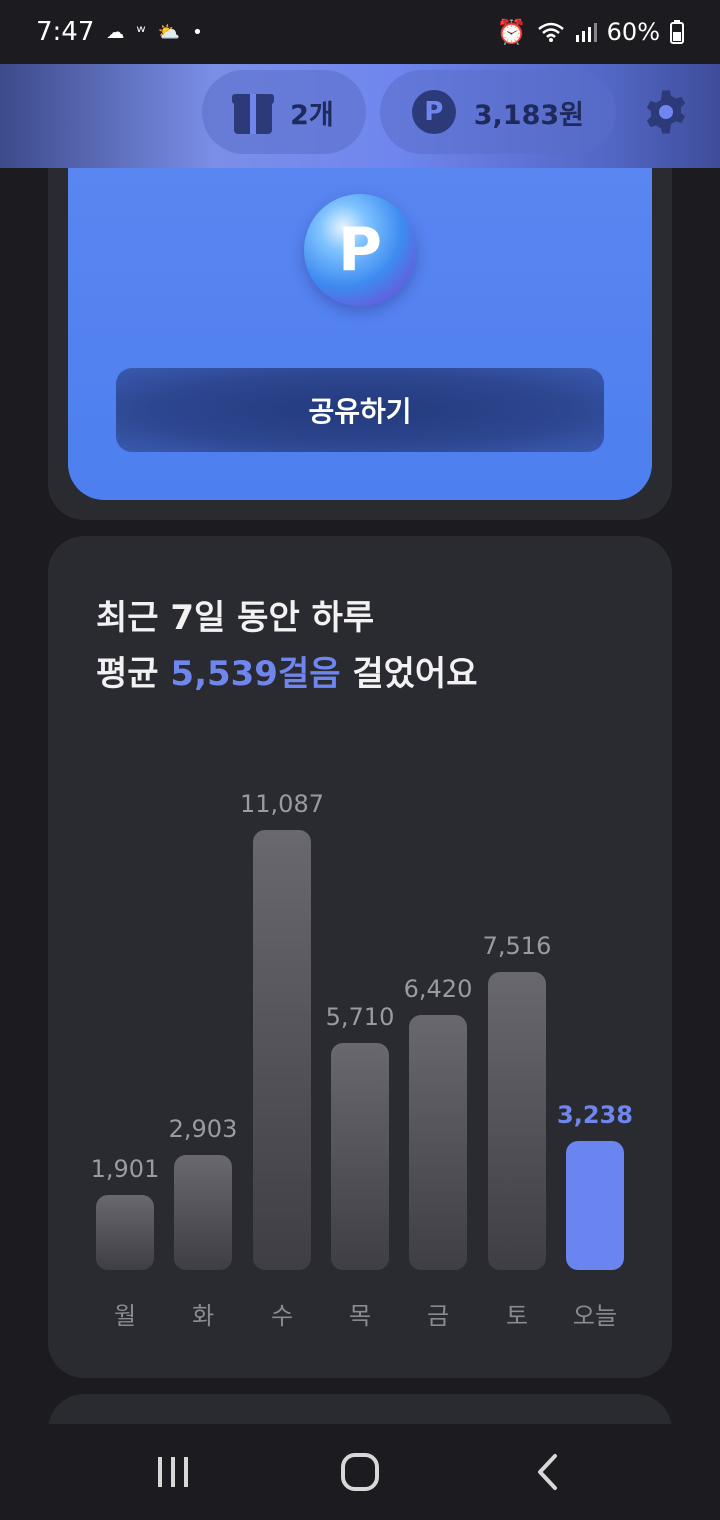  I want to click on system-nav-bar, so click(360, 1472).